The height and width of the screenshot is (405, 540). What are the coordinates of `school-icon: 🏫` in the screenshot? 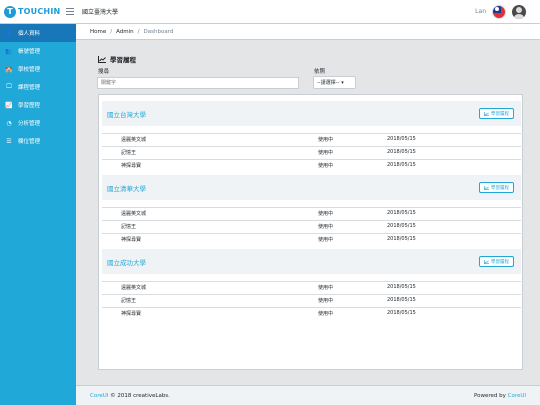 It's located at (9, 69).